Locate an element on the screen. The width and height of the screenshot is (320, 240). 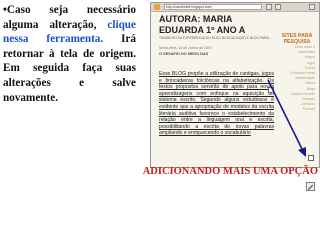
pointer-arrow is located at coordinates (286, 118).